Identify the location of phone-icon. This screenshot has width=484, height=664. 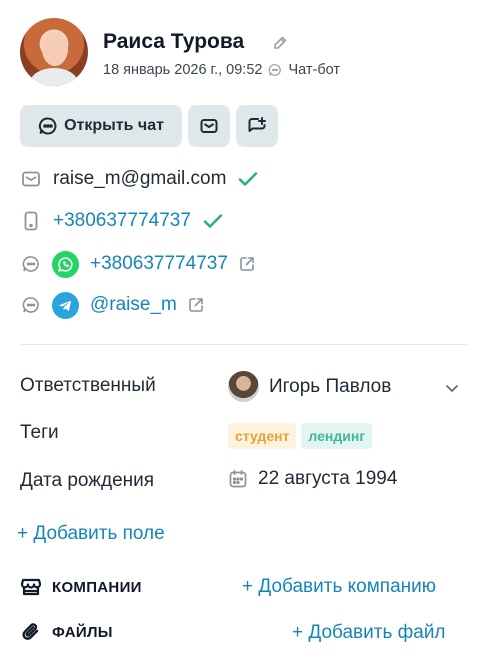
(31, 221).